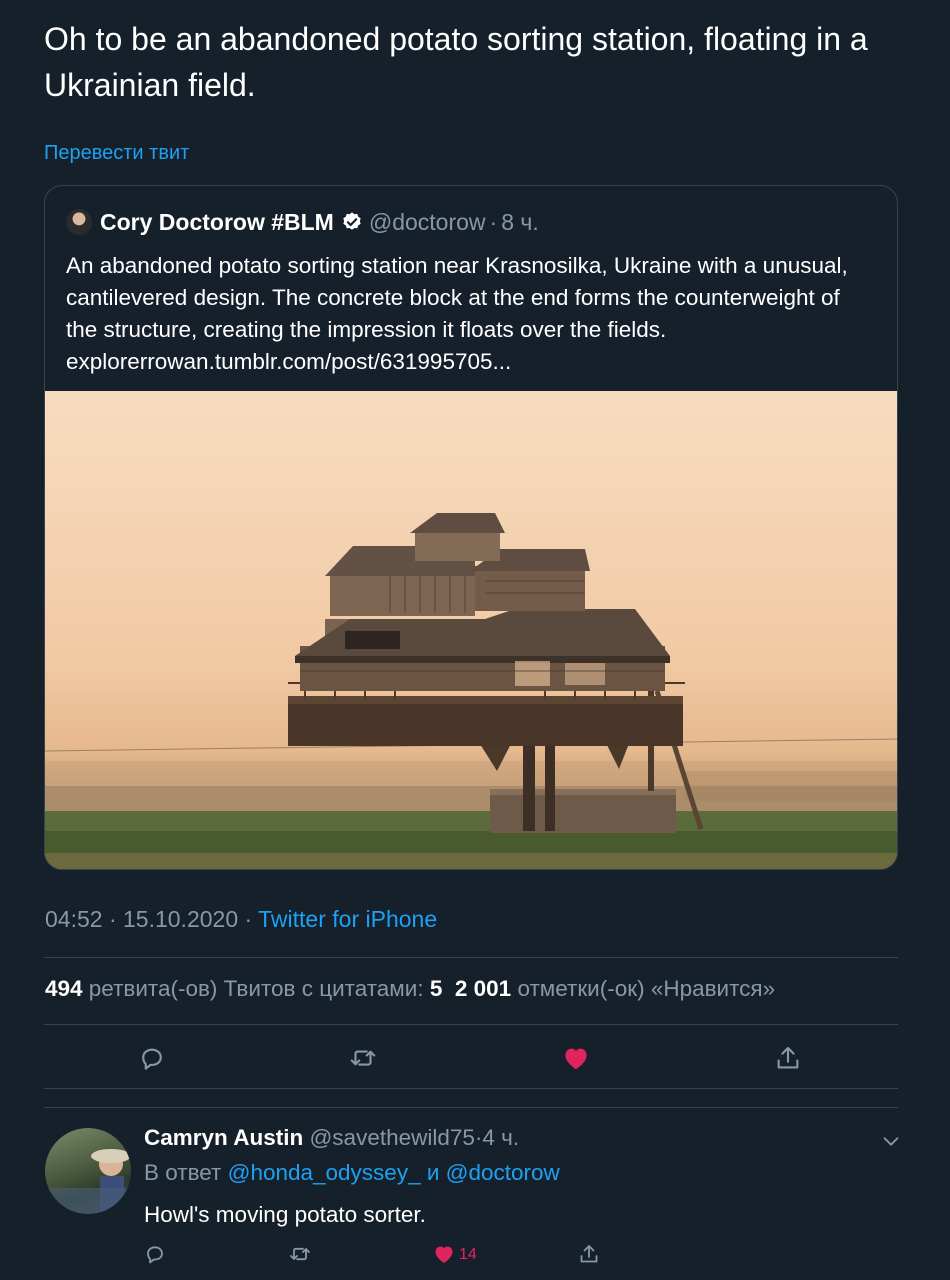  I want to click on quoted-author-handle: @doctorow, so click(427, 222).